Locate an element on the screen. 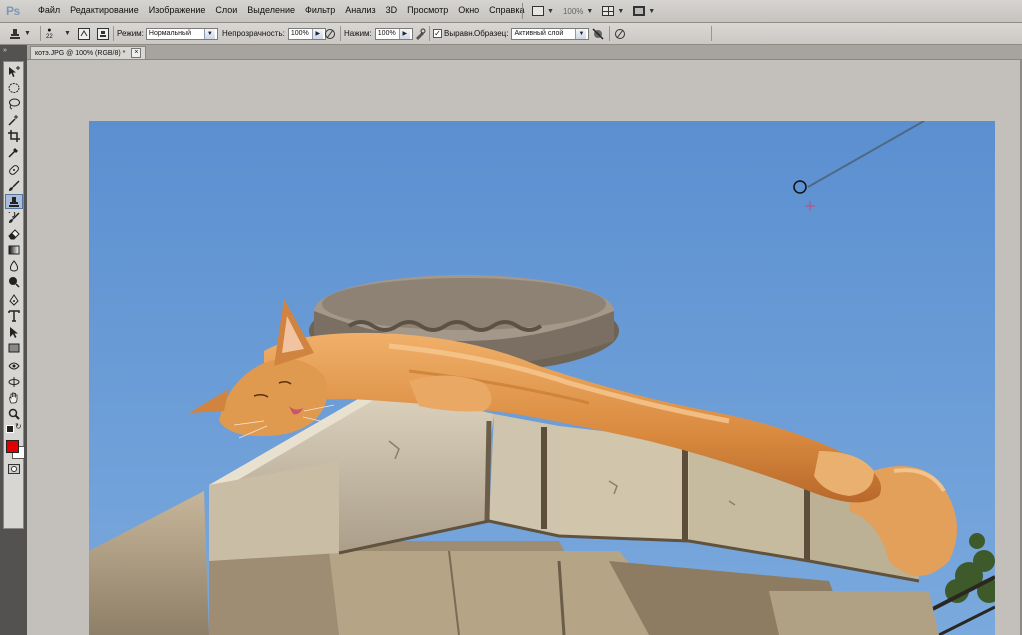  tool-crop is located at coordinates (14, 135).